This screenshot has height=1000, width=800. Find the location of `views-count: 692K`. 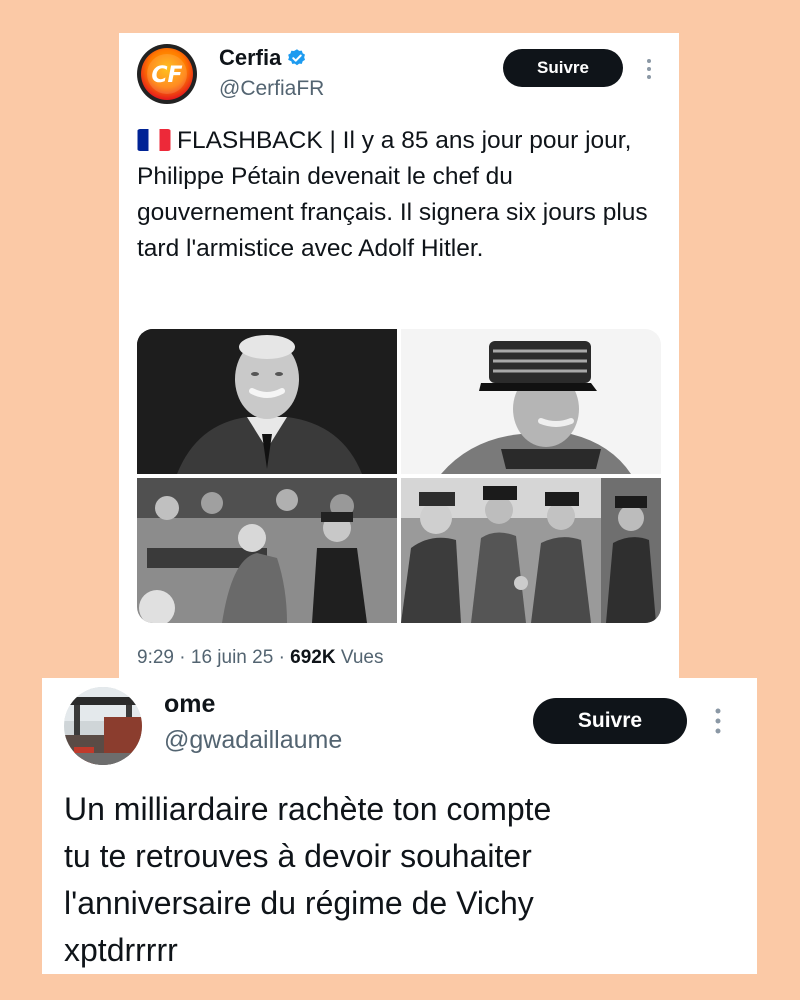

views-count: 692K is located at coordinates (313, 657).